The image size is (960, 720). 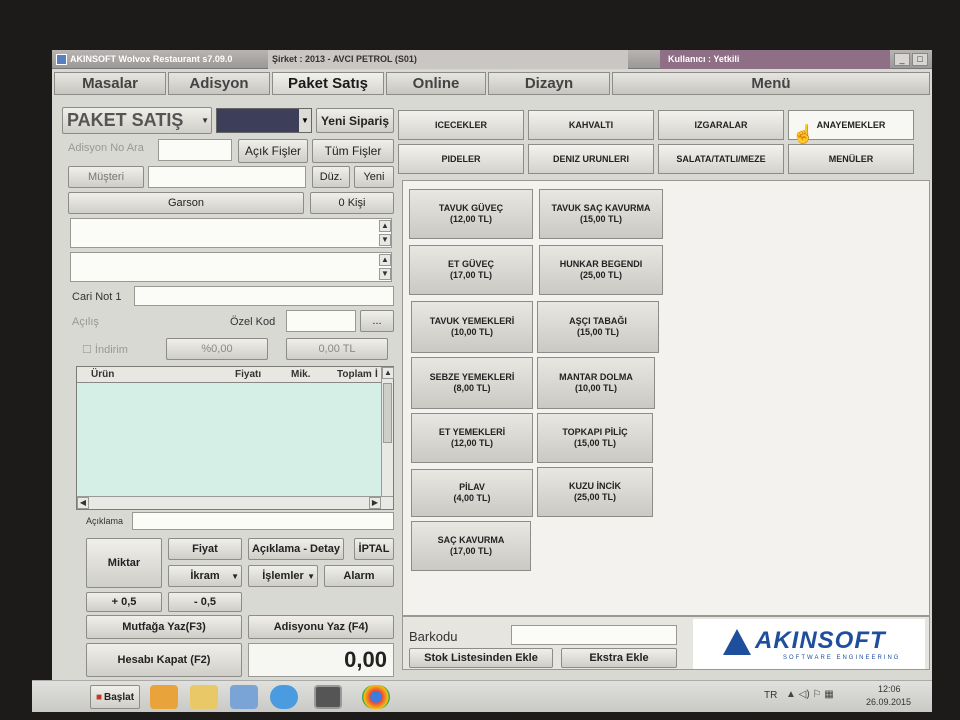 I want to click on open-bills-button: Açık Fişler, so click(x=273, y=151).